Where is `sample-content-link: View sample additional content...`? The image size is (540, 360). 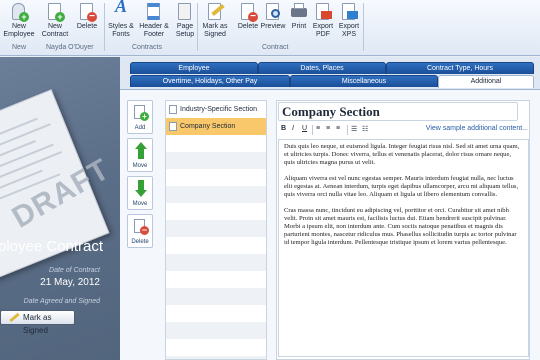
sample-content-link: View sample additional content... is located at coordinates (477, 128).